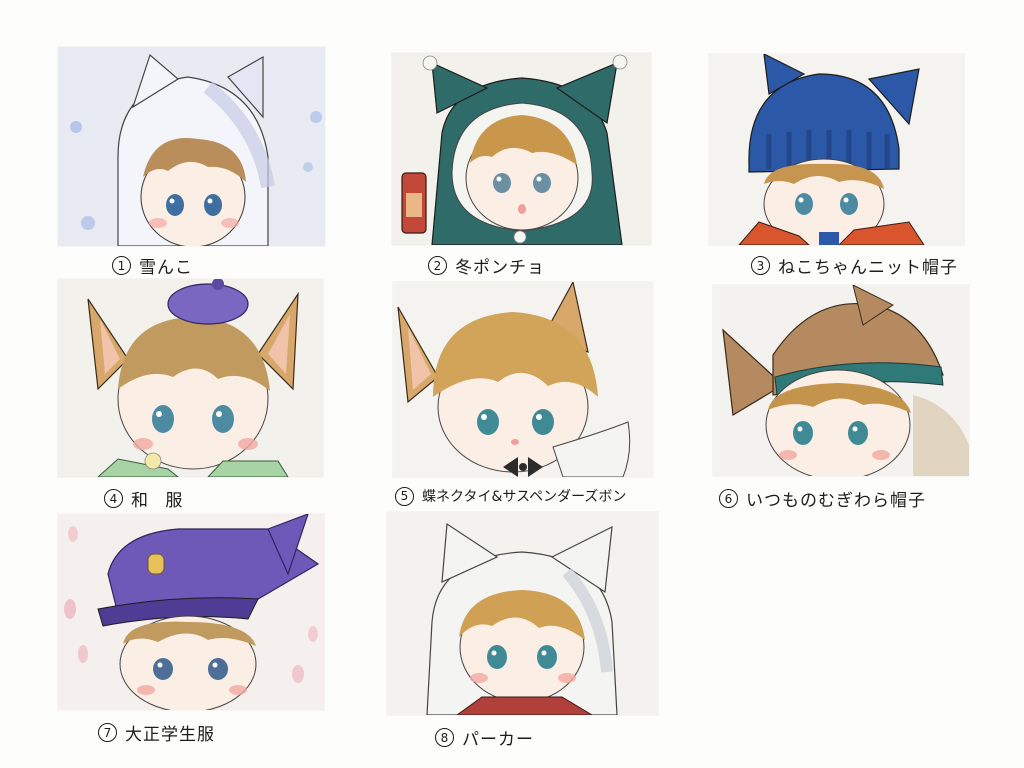  Describe the element at coordinates (437, 265) in the screenshot. I see `caption-number-2: 2` at that location.